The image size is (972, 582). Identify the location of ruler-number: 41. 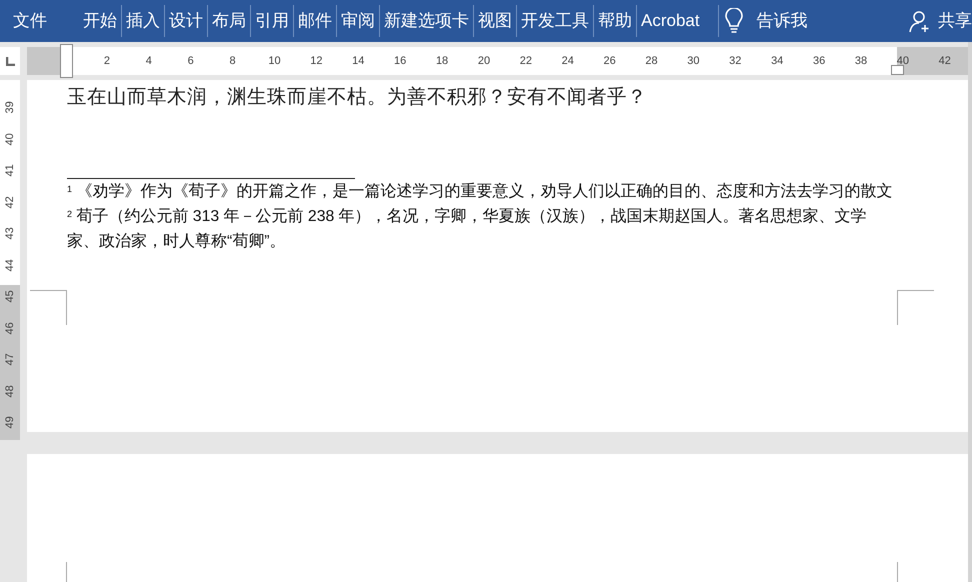
(9, 171).